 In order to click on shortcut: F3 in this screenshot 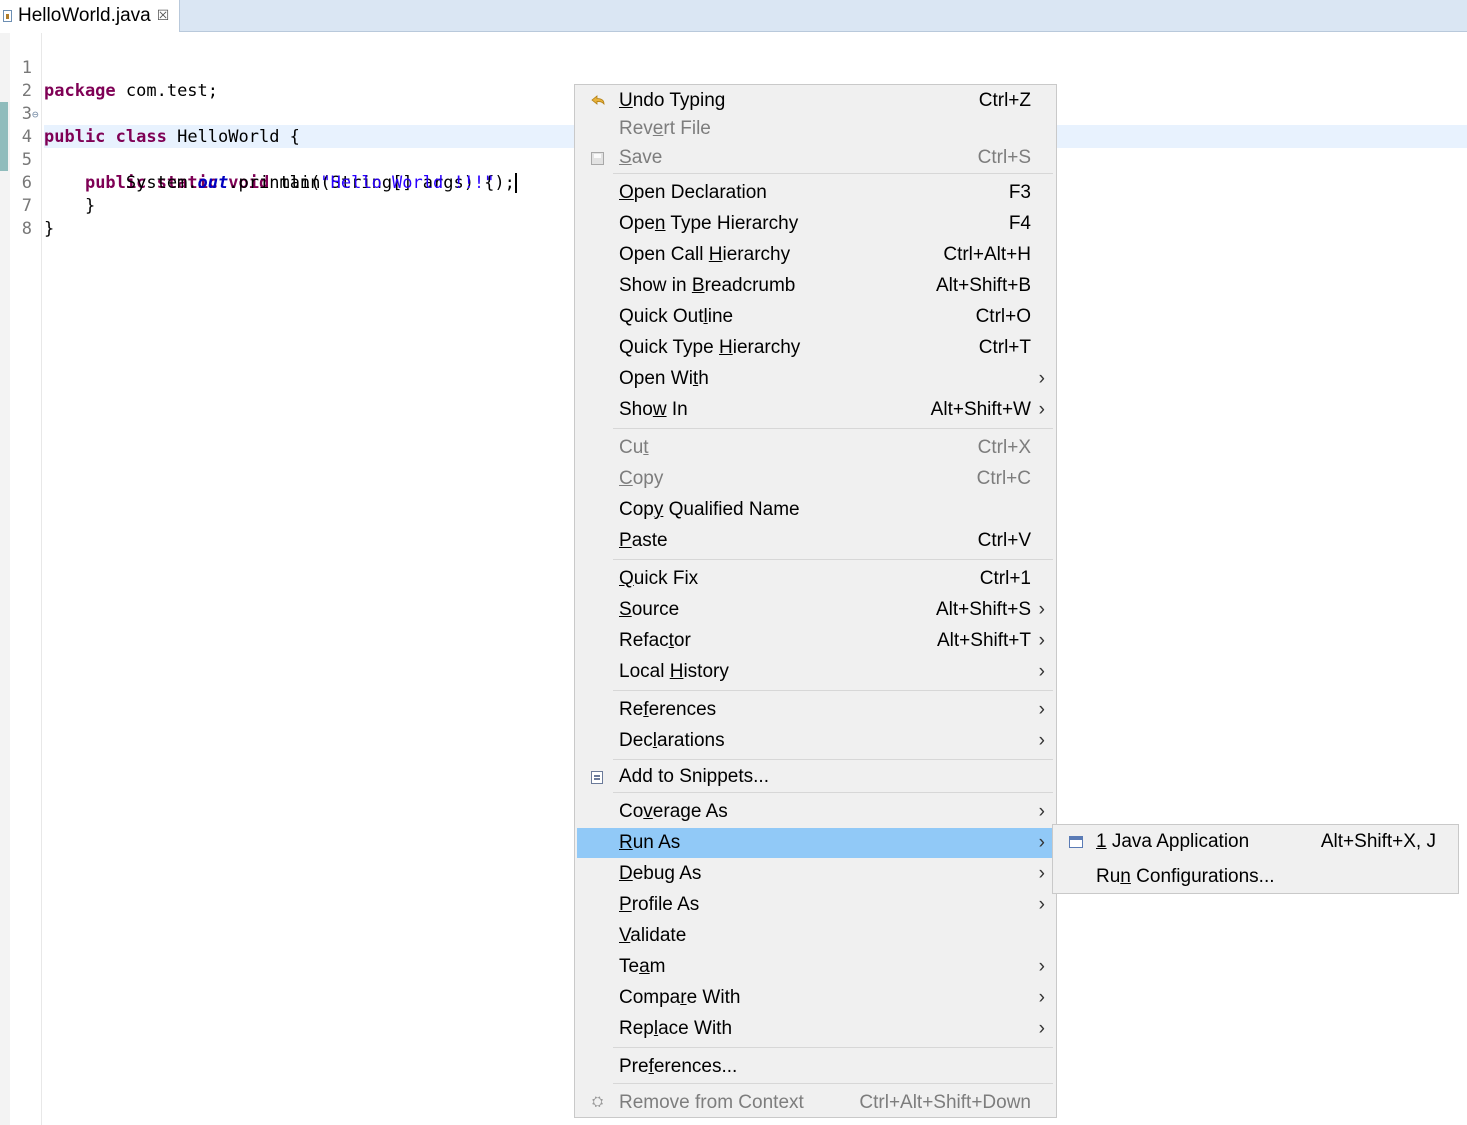, I will do `click(1019, 192)`.